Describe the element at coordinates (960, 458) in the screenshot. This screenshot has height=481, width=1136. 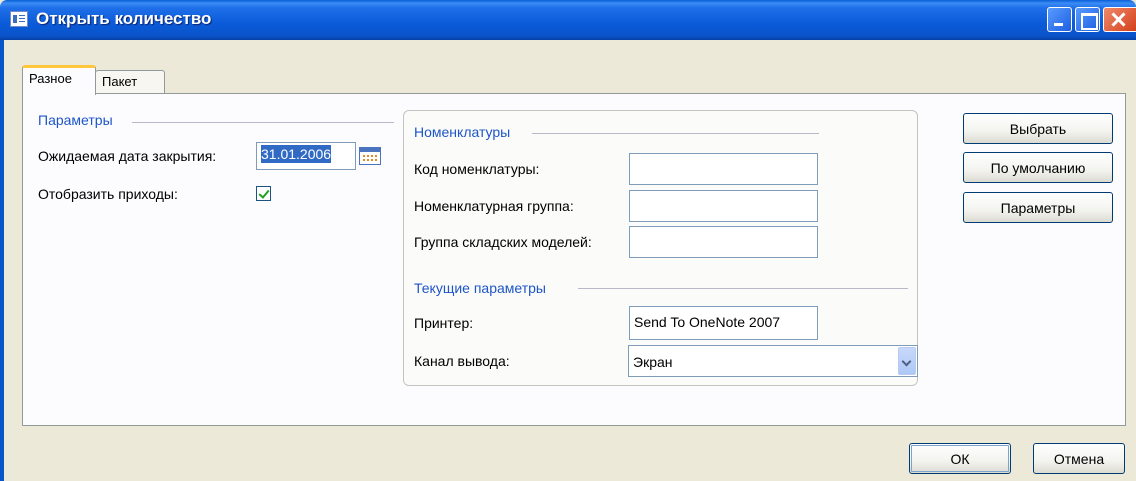
I see `ok-button: ОК` at that location.